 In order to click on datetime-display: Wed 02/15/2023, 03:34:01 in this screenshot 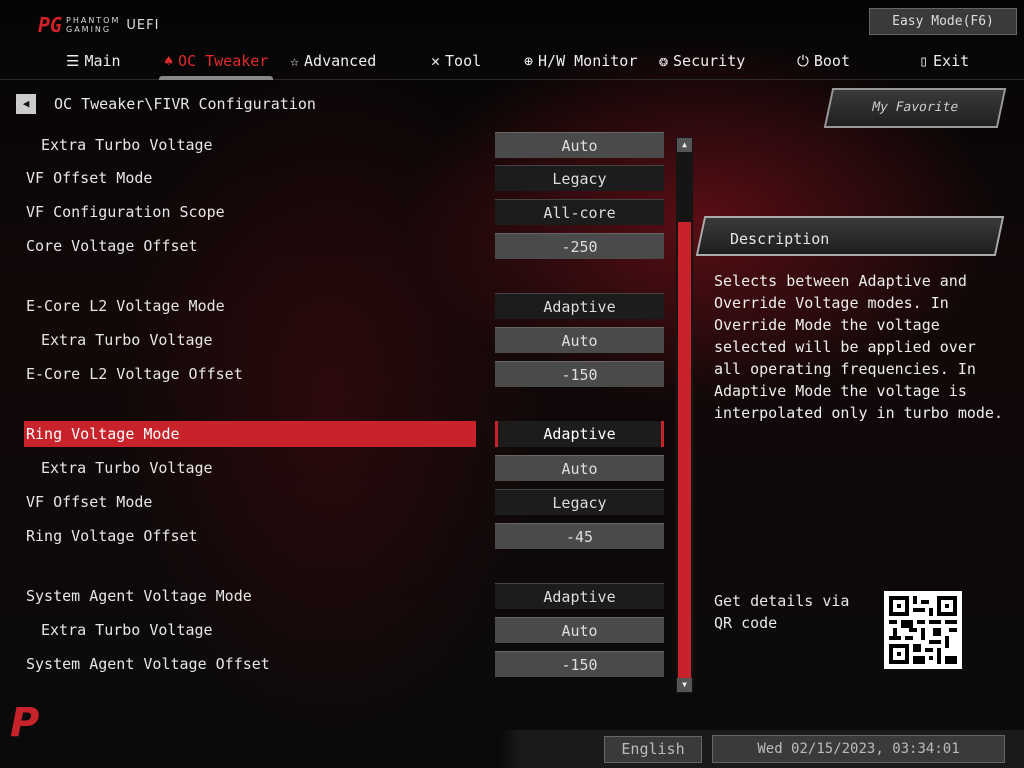, I will do `click(858, 749)`.